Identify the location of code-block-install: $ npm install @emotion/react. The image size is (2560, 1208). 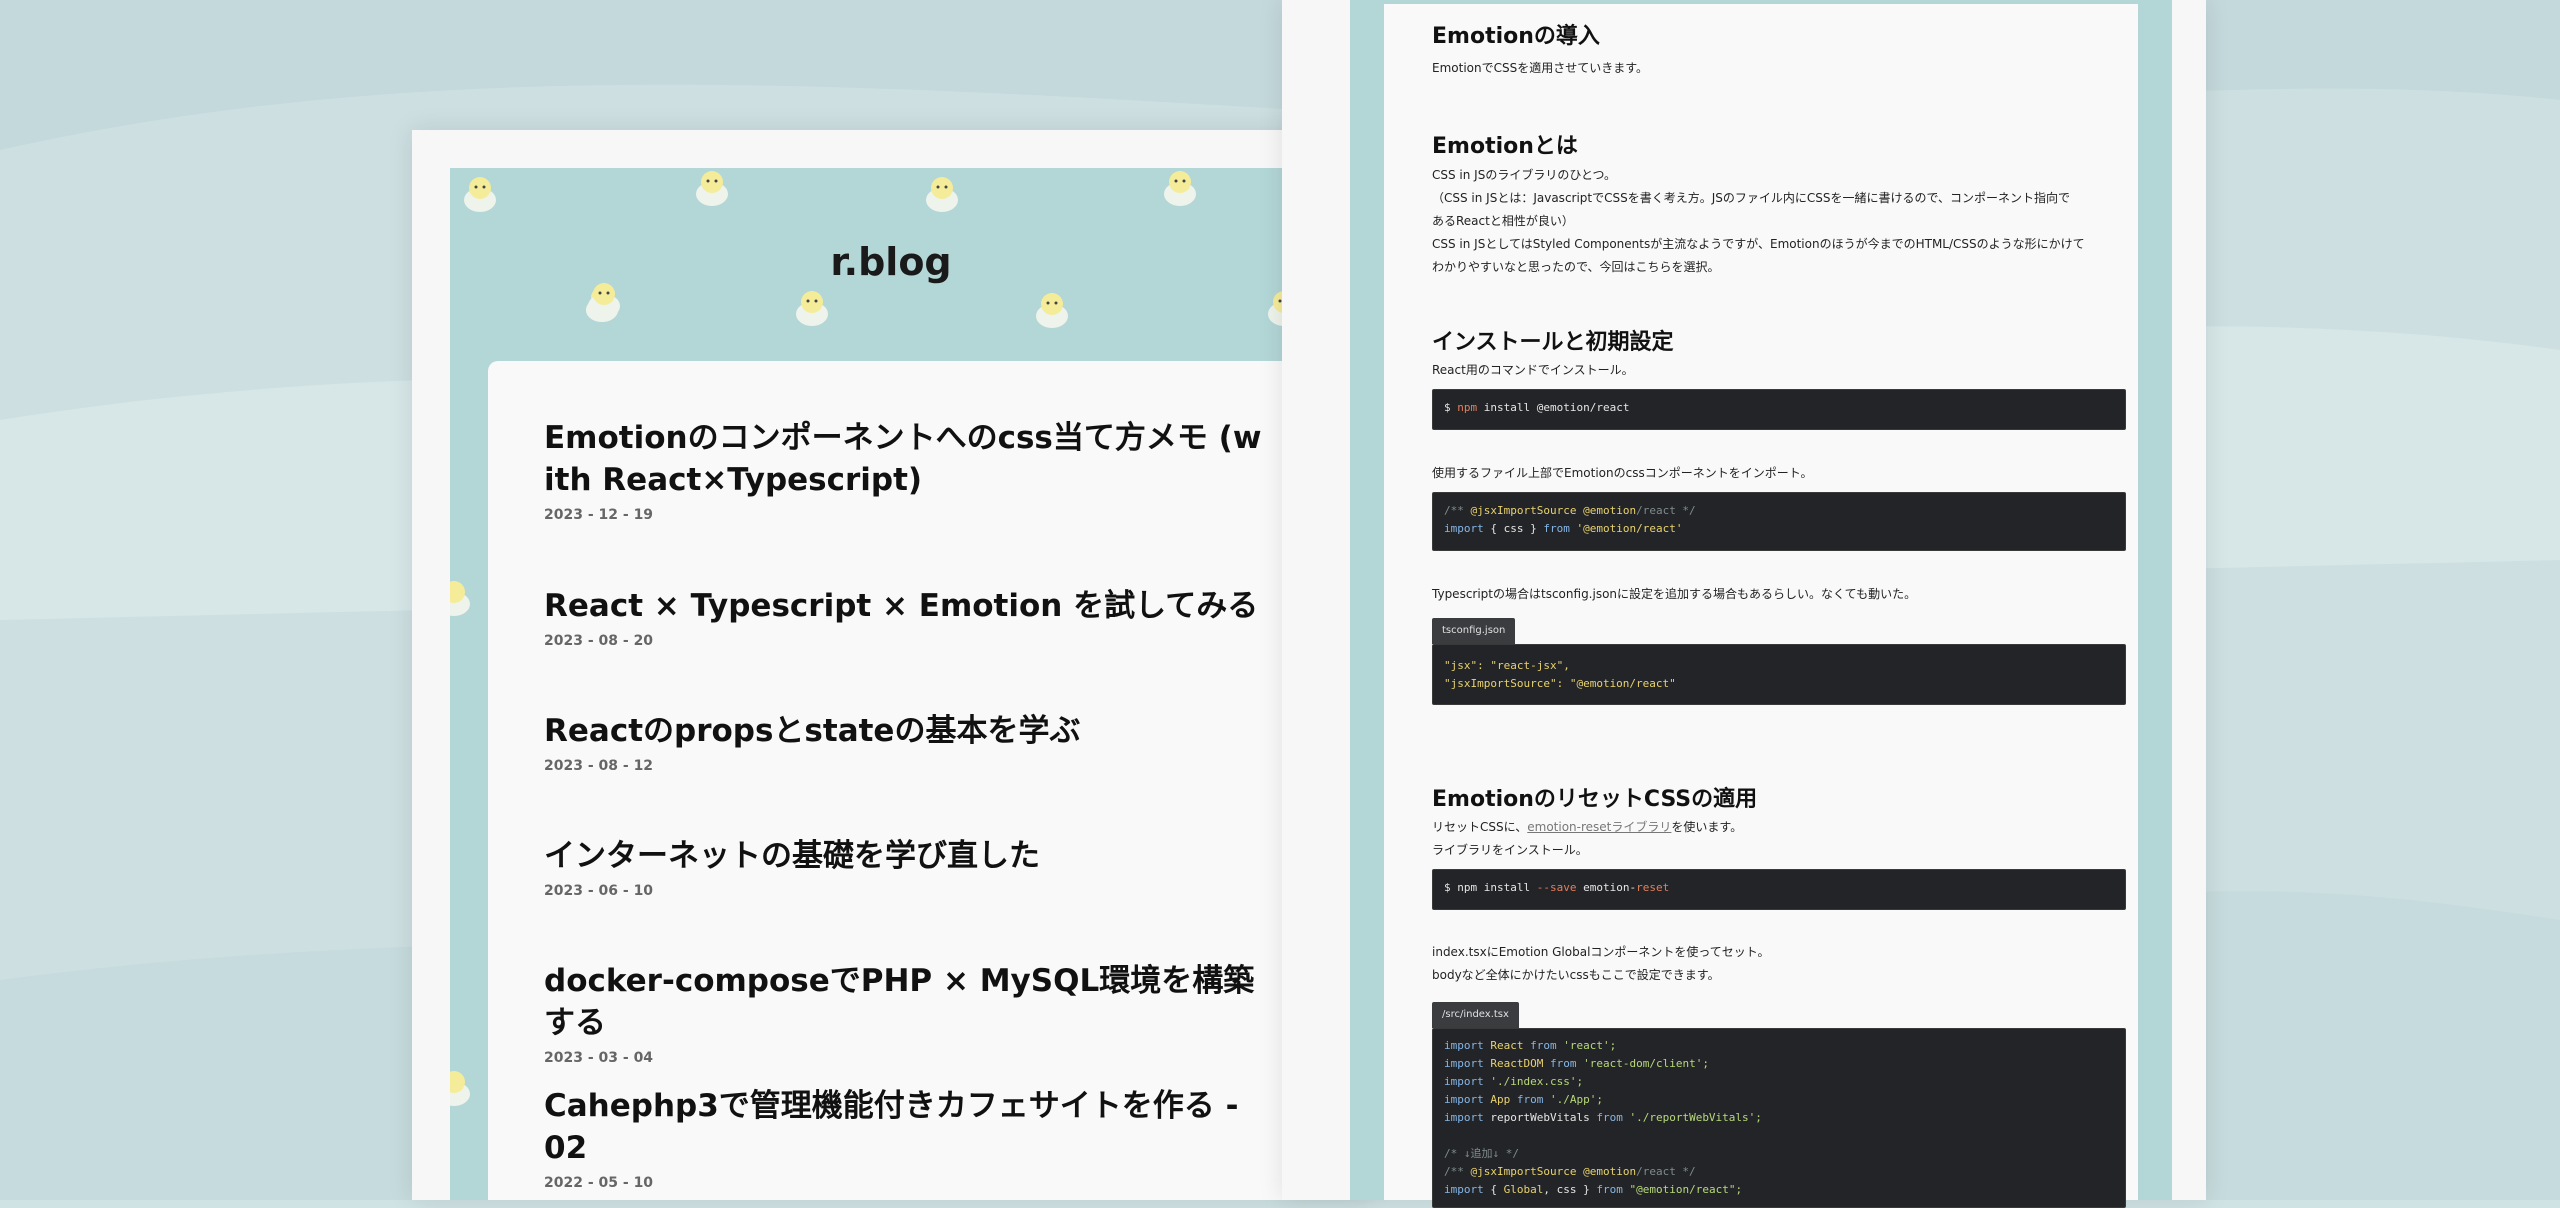
(1779, 409).